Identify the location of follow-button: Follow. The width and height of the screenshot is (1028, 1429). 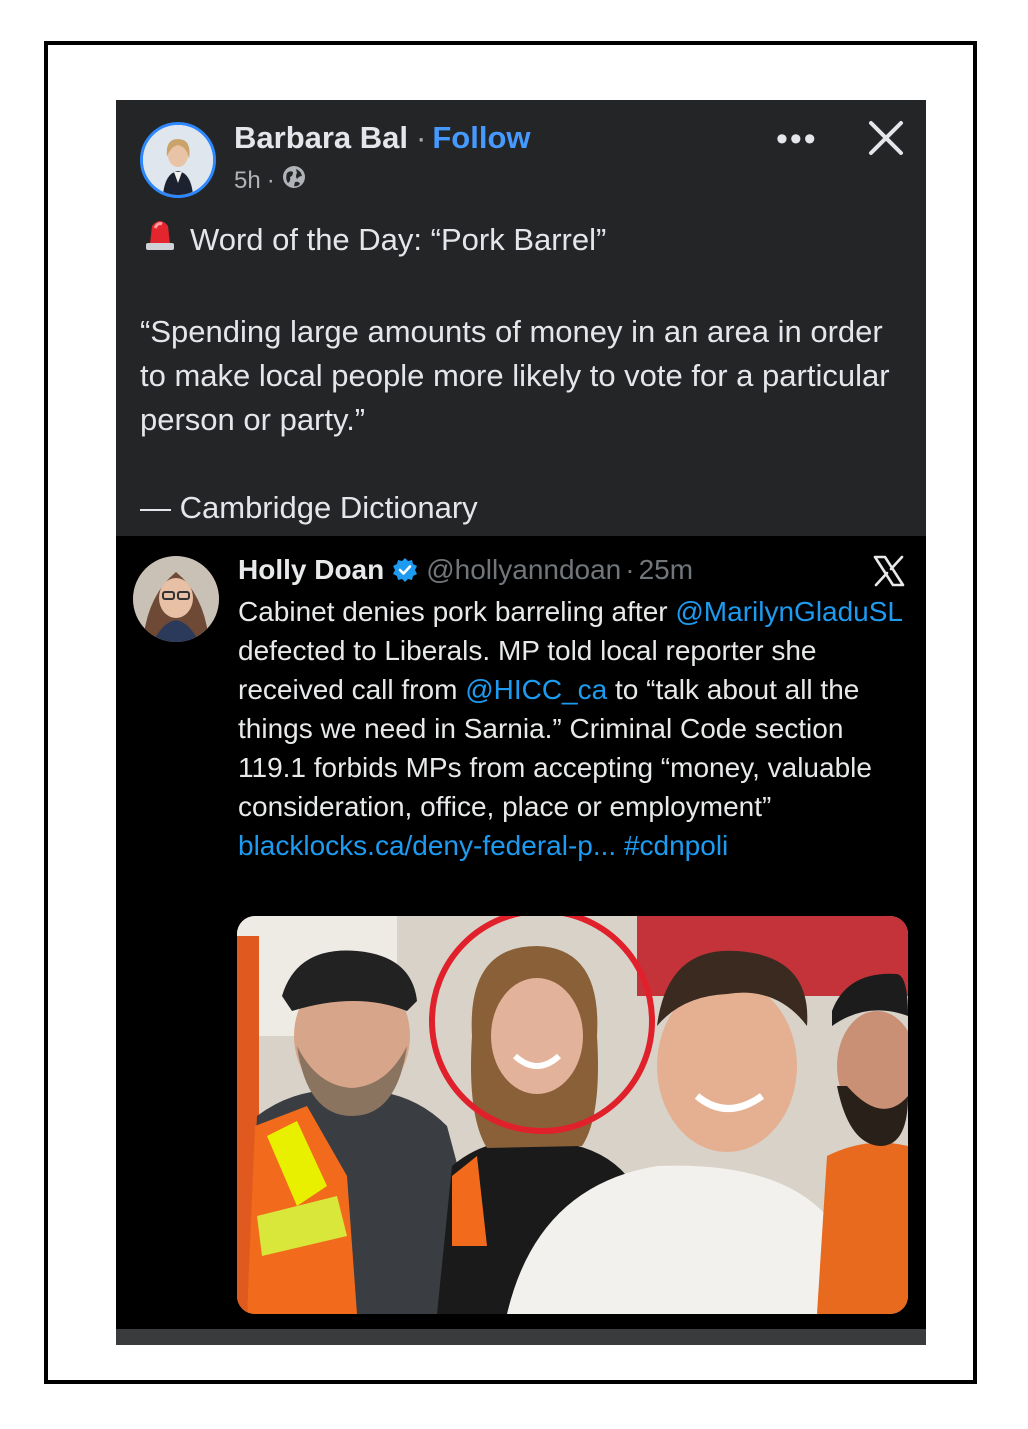
(481, 137).